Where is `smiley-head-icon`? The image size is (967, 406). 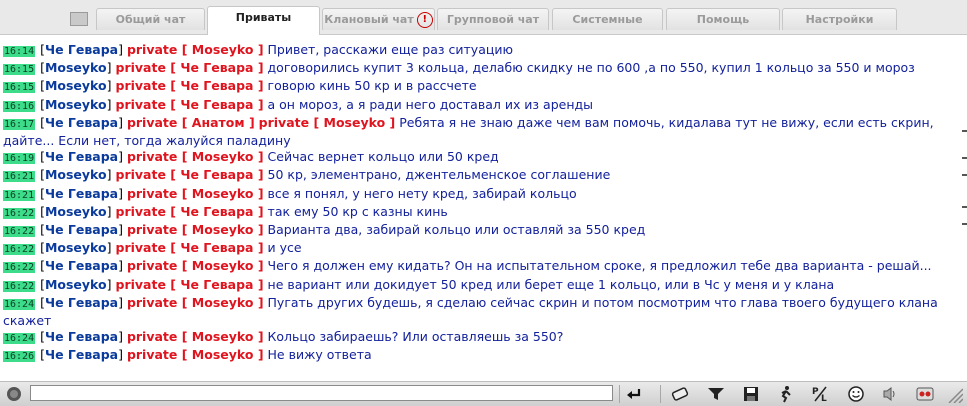
smiley-head-icon is located at coordinates (14, 394).